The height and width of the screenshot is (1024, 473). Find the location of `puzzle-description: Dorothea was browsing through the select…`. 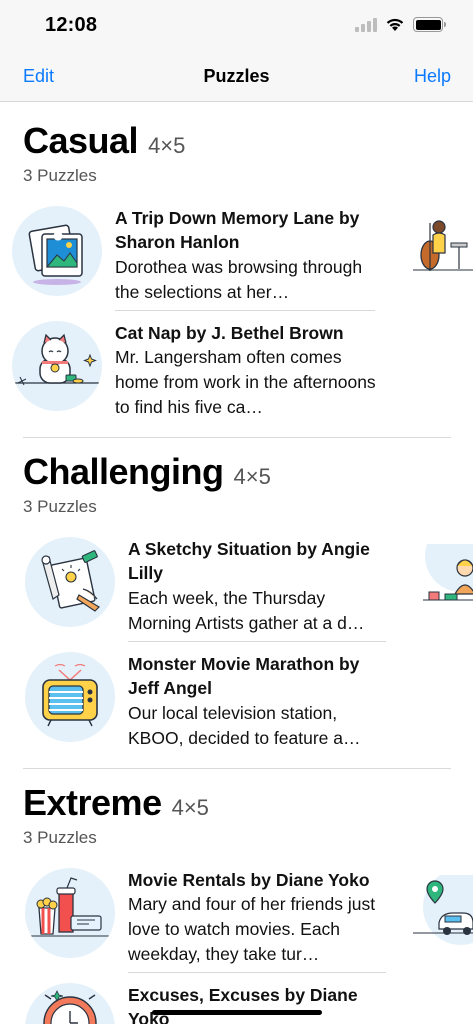

puzzle-description: Dorothea was browsing through the select… is located at coordinates (239, 279).